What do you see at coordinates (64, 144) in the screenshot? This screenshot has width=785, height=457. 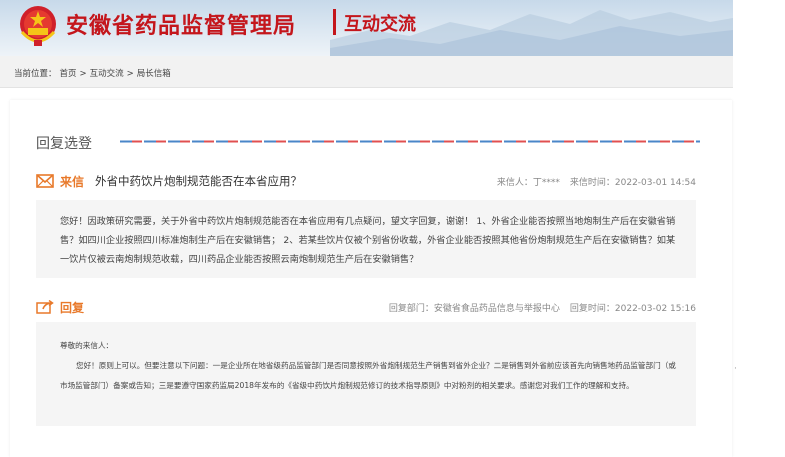 I see `page-title: 回复选登` at bounding box center [64, 144].